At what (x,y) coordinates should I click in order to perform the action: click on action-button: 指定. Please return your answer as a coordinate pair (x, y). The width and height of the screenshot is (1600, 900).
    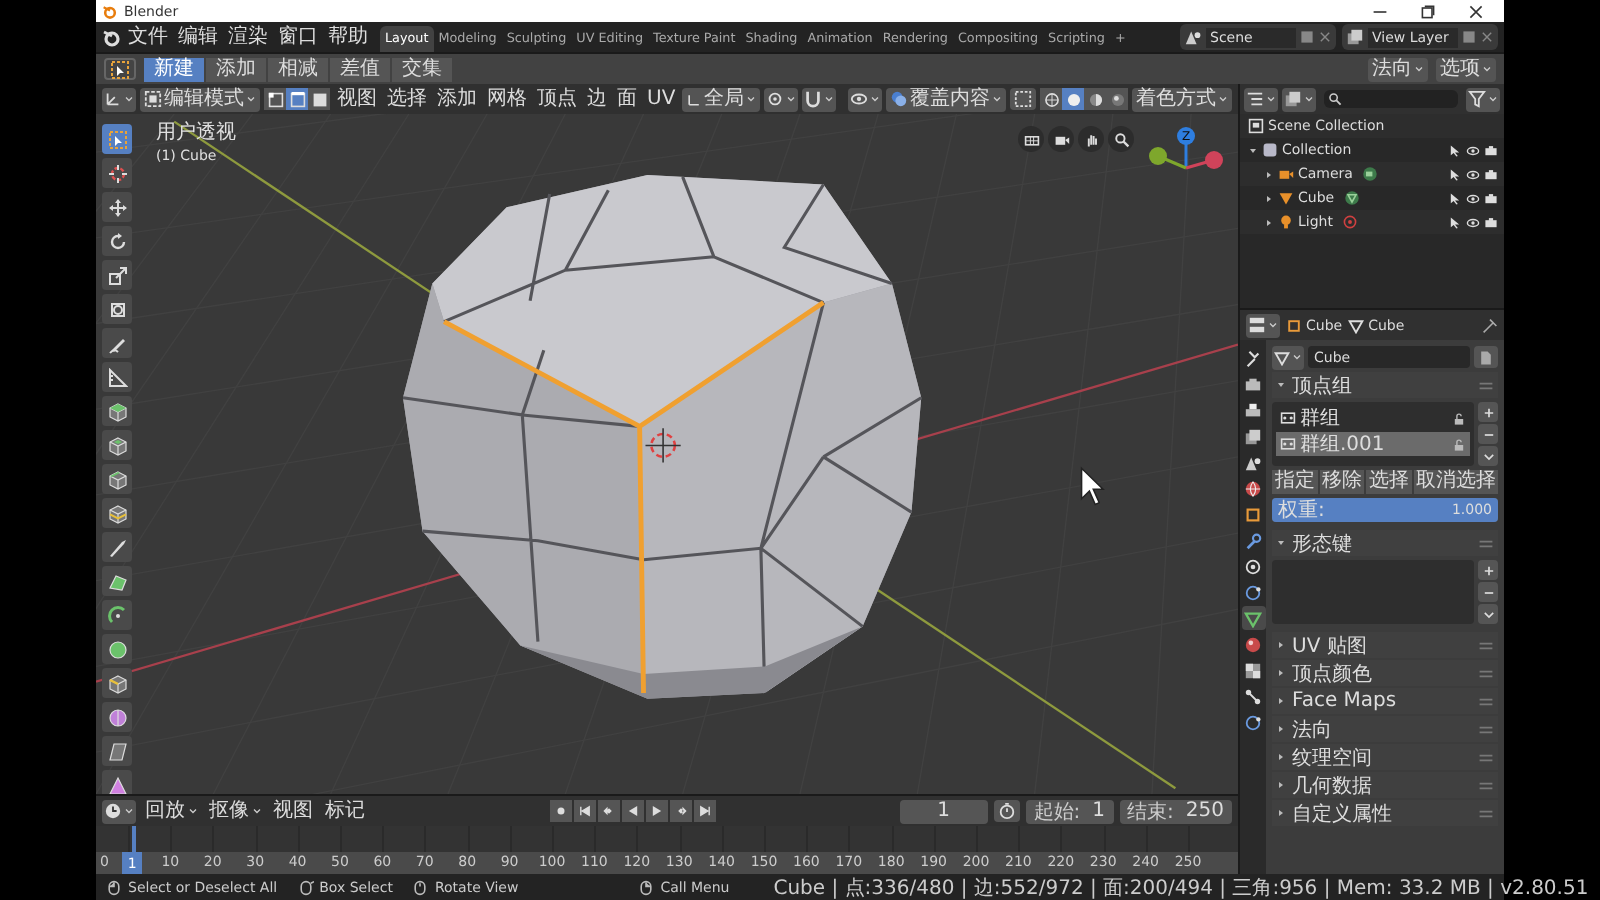
    Looking at the image, I should click on (1294, 482).